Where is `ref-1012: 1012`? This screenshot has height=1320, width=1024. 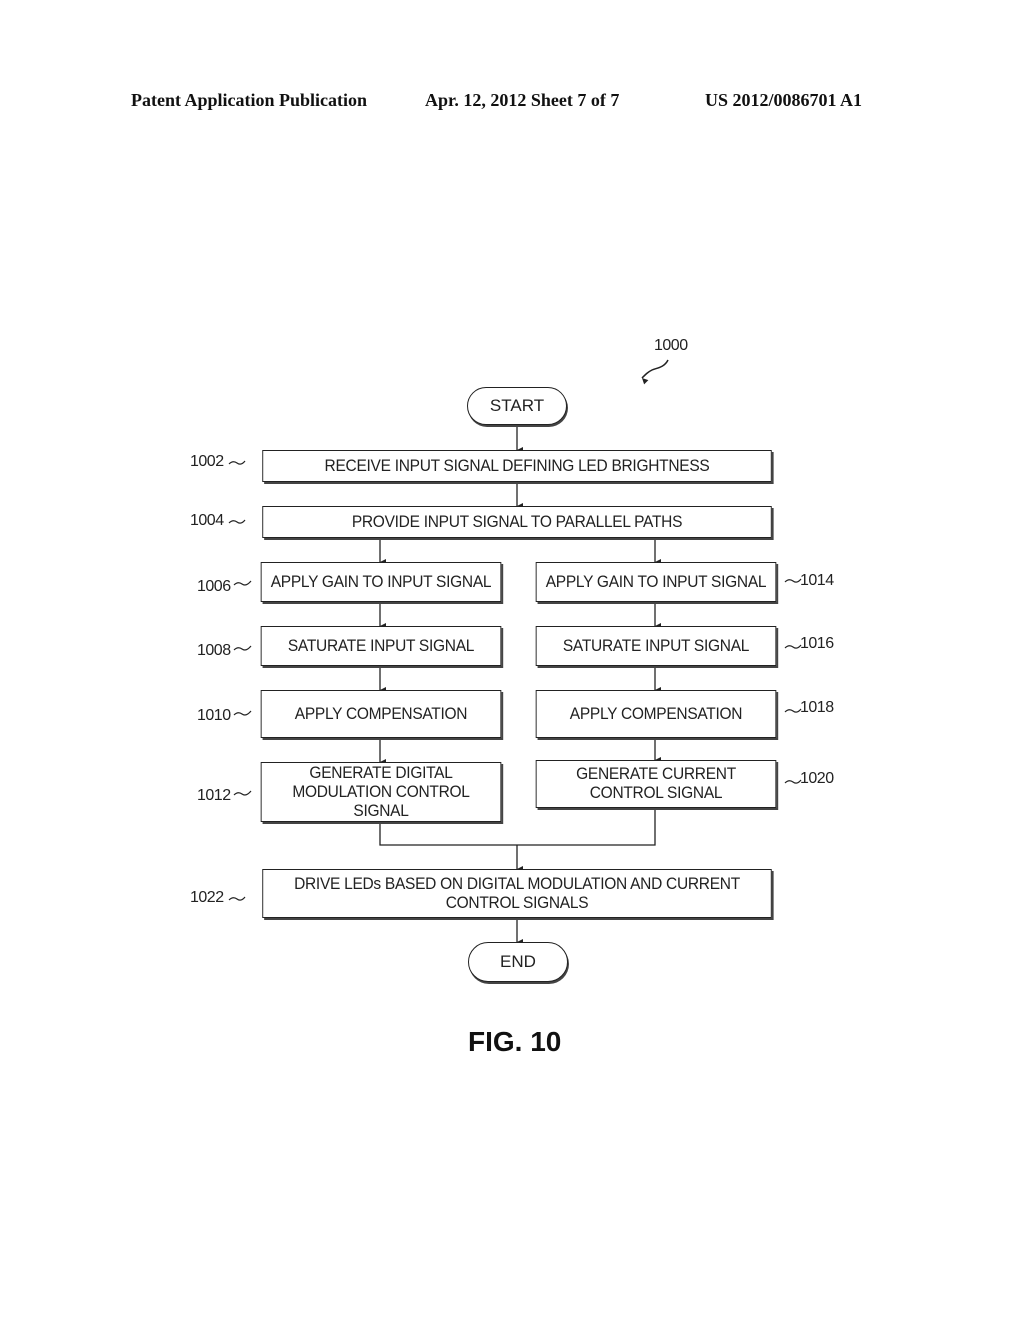 ref-1012: 1012 is located at coordinates (214, 795).